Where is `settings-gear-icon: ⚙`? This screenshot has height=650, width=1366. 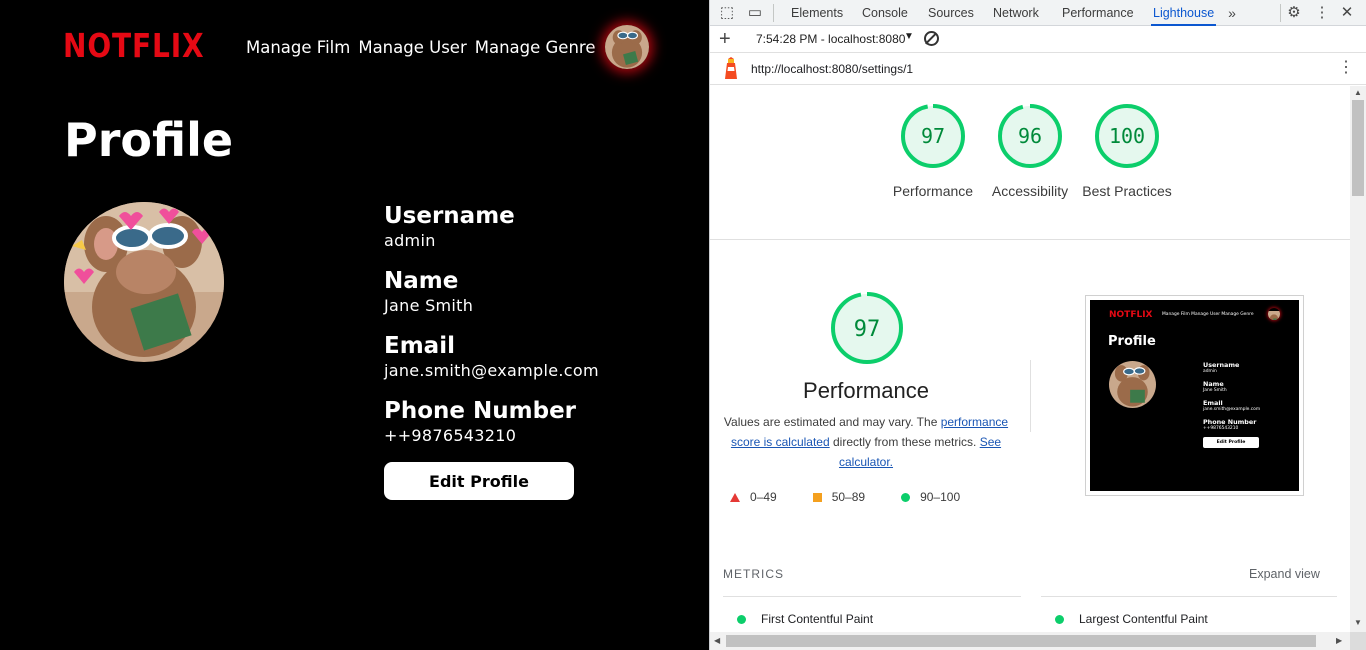 settings-gear-icon: ⚙ is located at coordinates (1294, 13).